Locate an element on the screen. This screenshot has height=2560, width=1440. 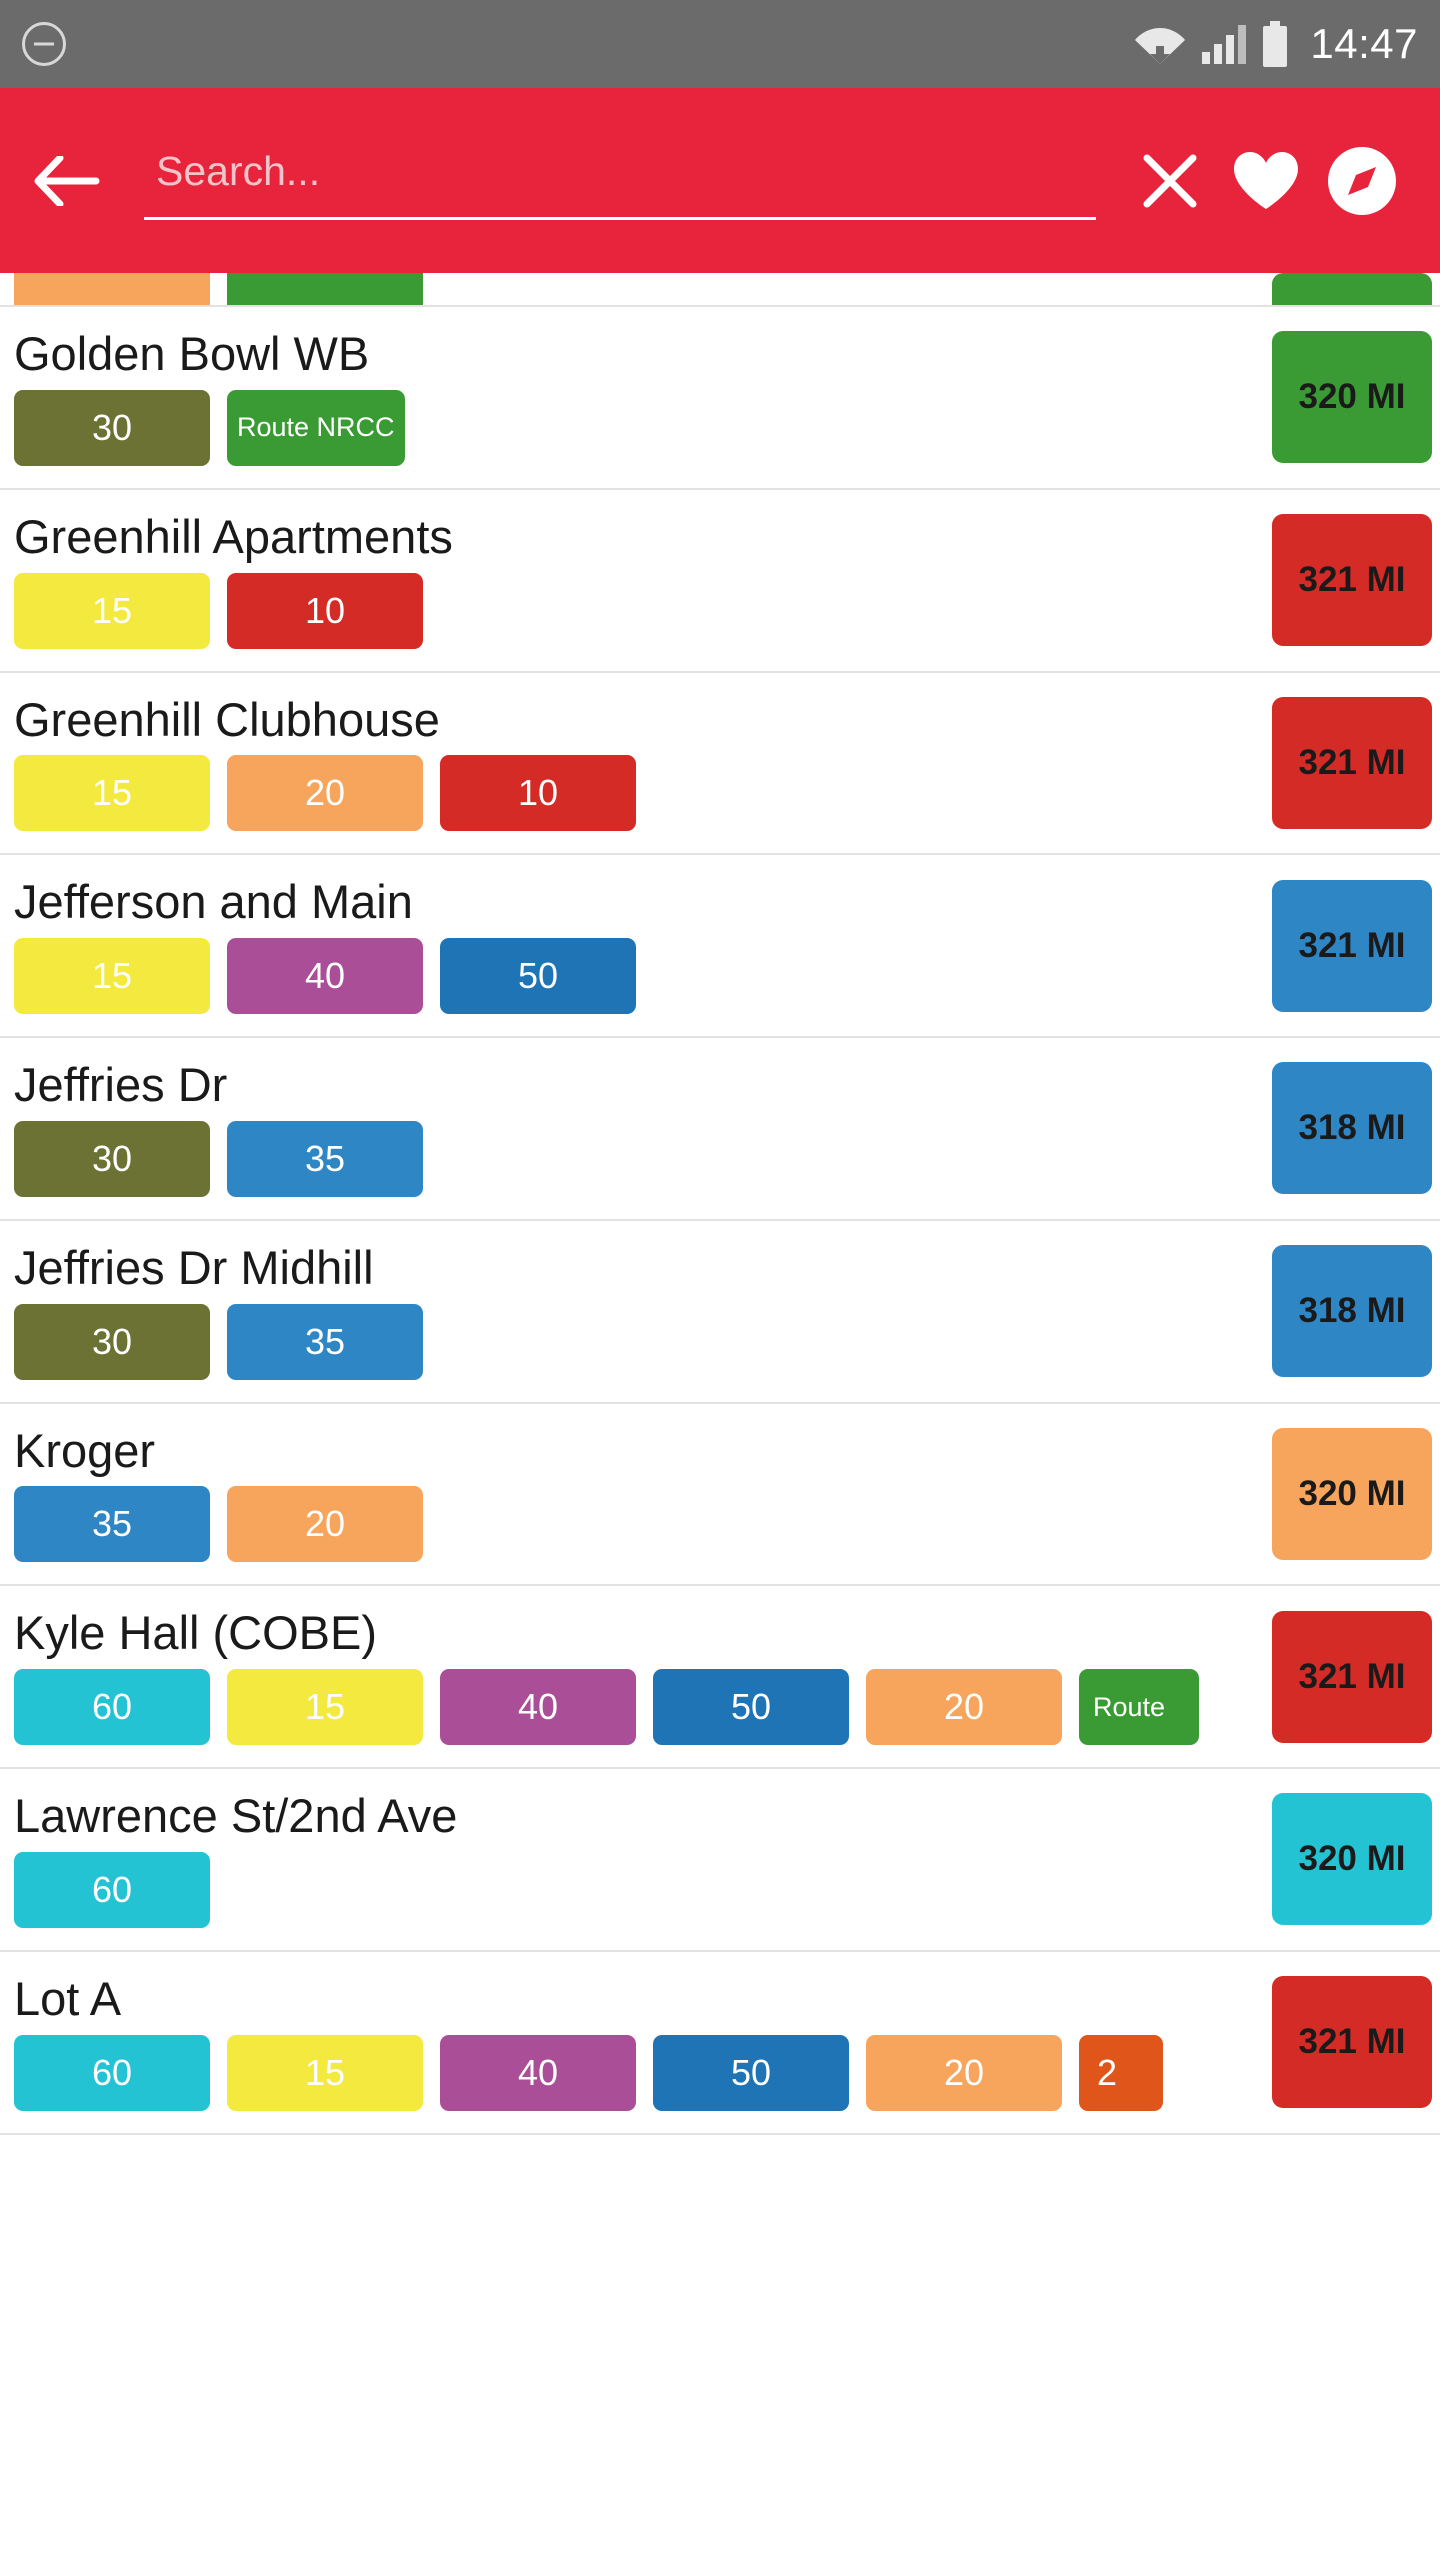
route-chip-group: 15 10 is located at coordinates (720, 610).